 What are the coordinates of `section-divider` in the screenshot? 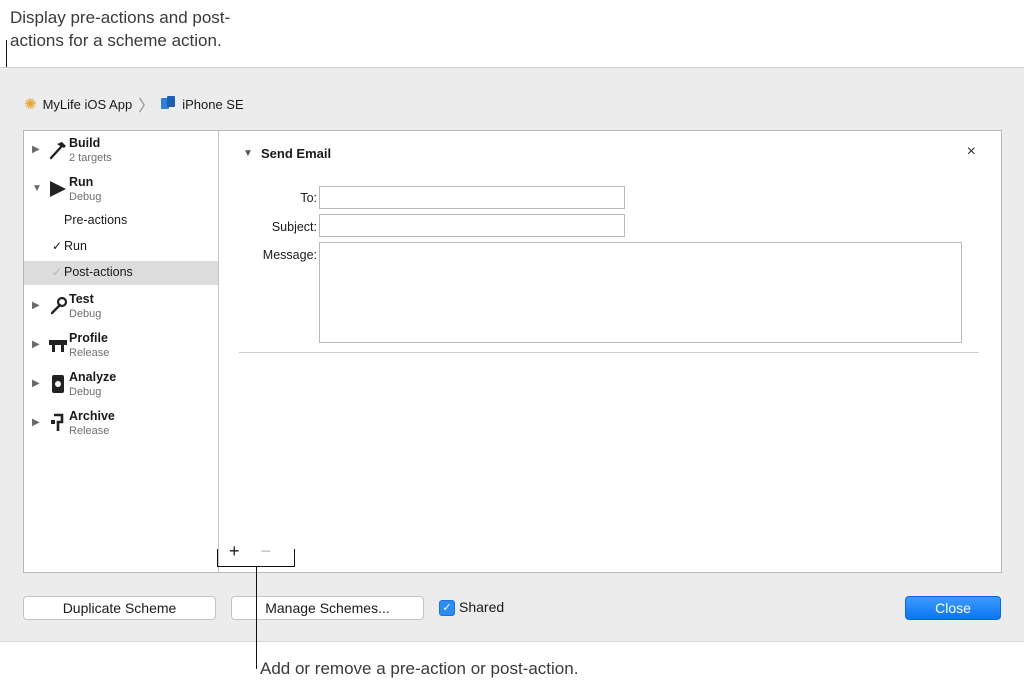 It's located at (609, 352).